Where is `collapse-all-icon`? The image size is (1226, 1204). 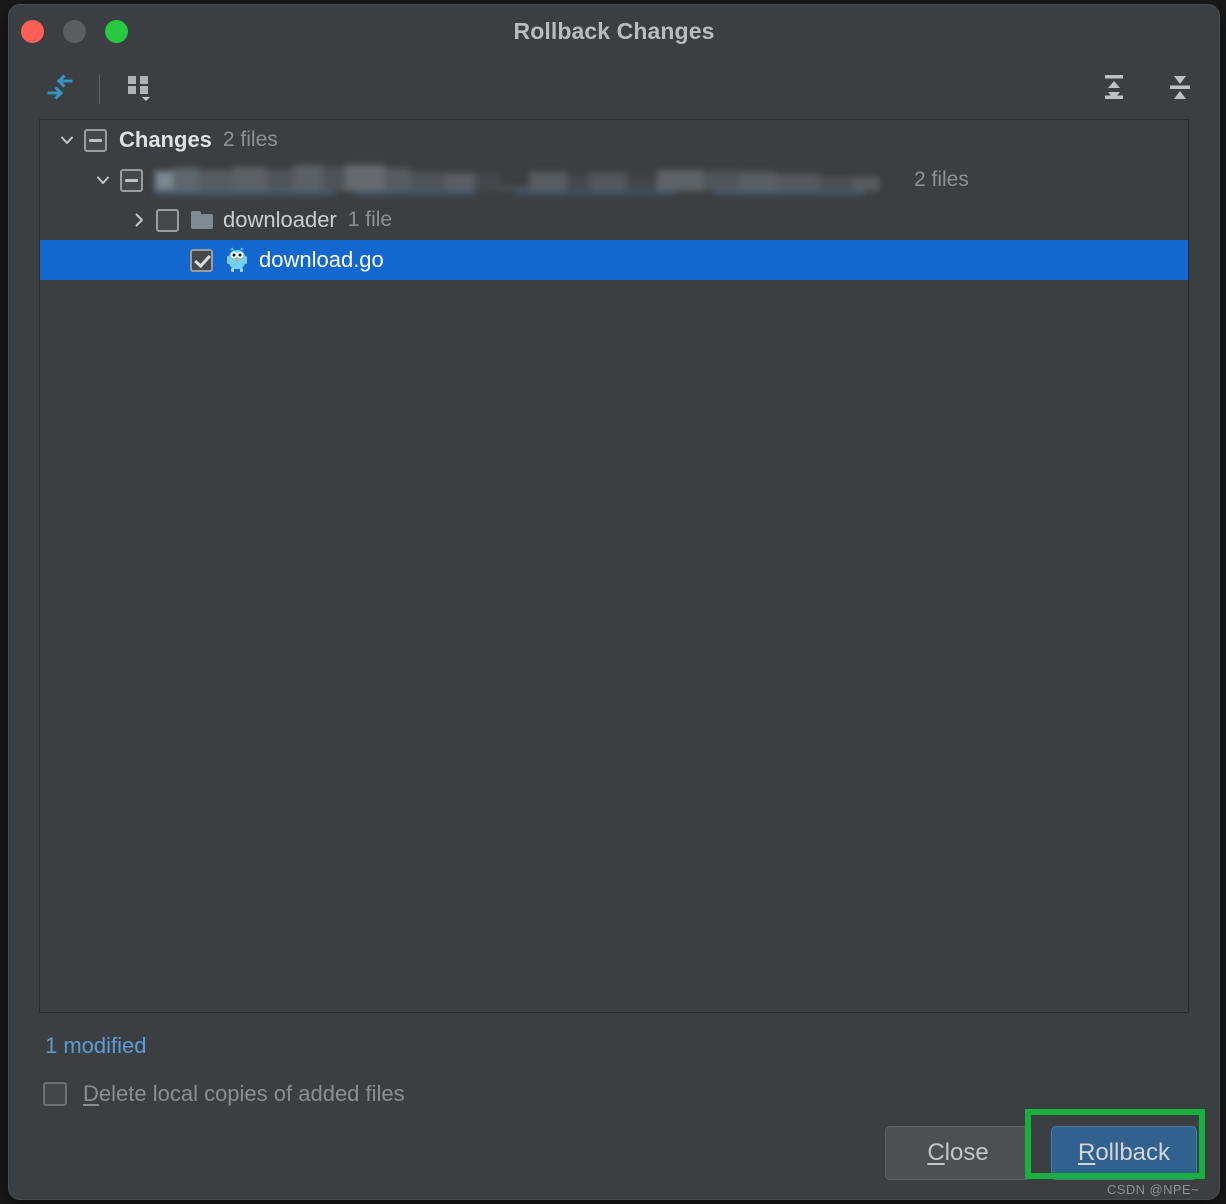 collapse-all-icon is located at coordinates (1180, 89).